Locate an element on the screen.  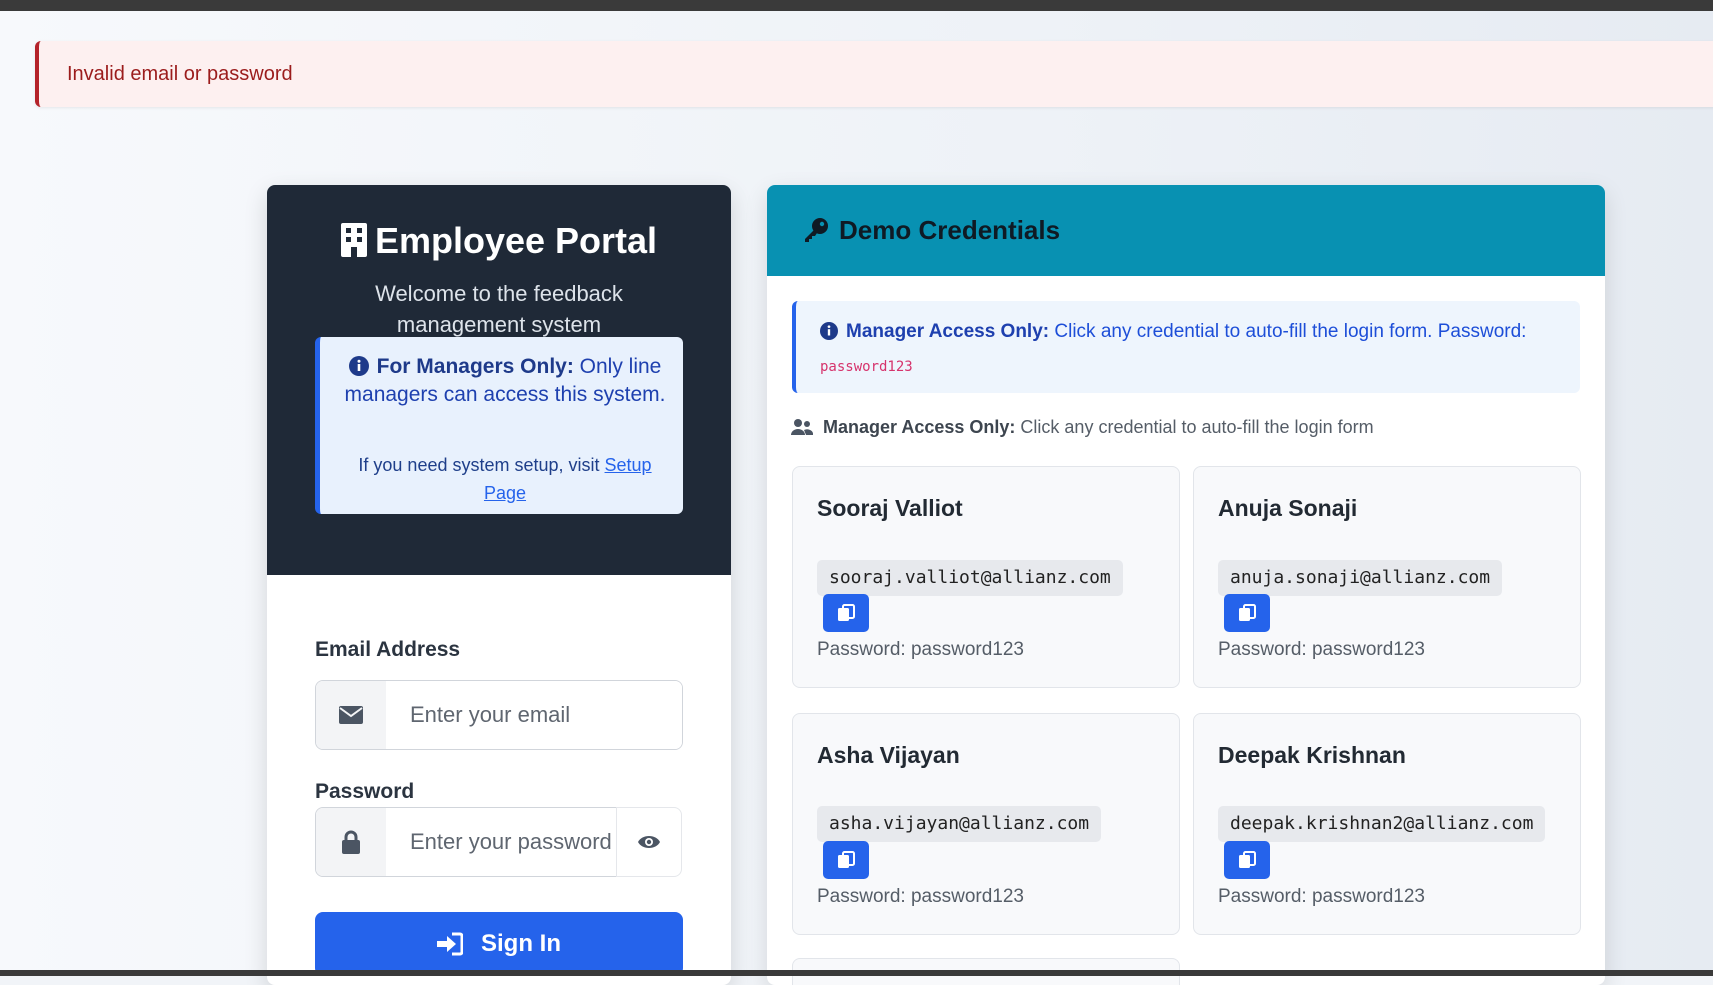
error-message: Invalid email or password is located at coordinates (180, 74).